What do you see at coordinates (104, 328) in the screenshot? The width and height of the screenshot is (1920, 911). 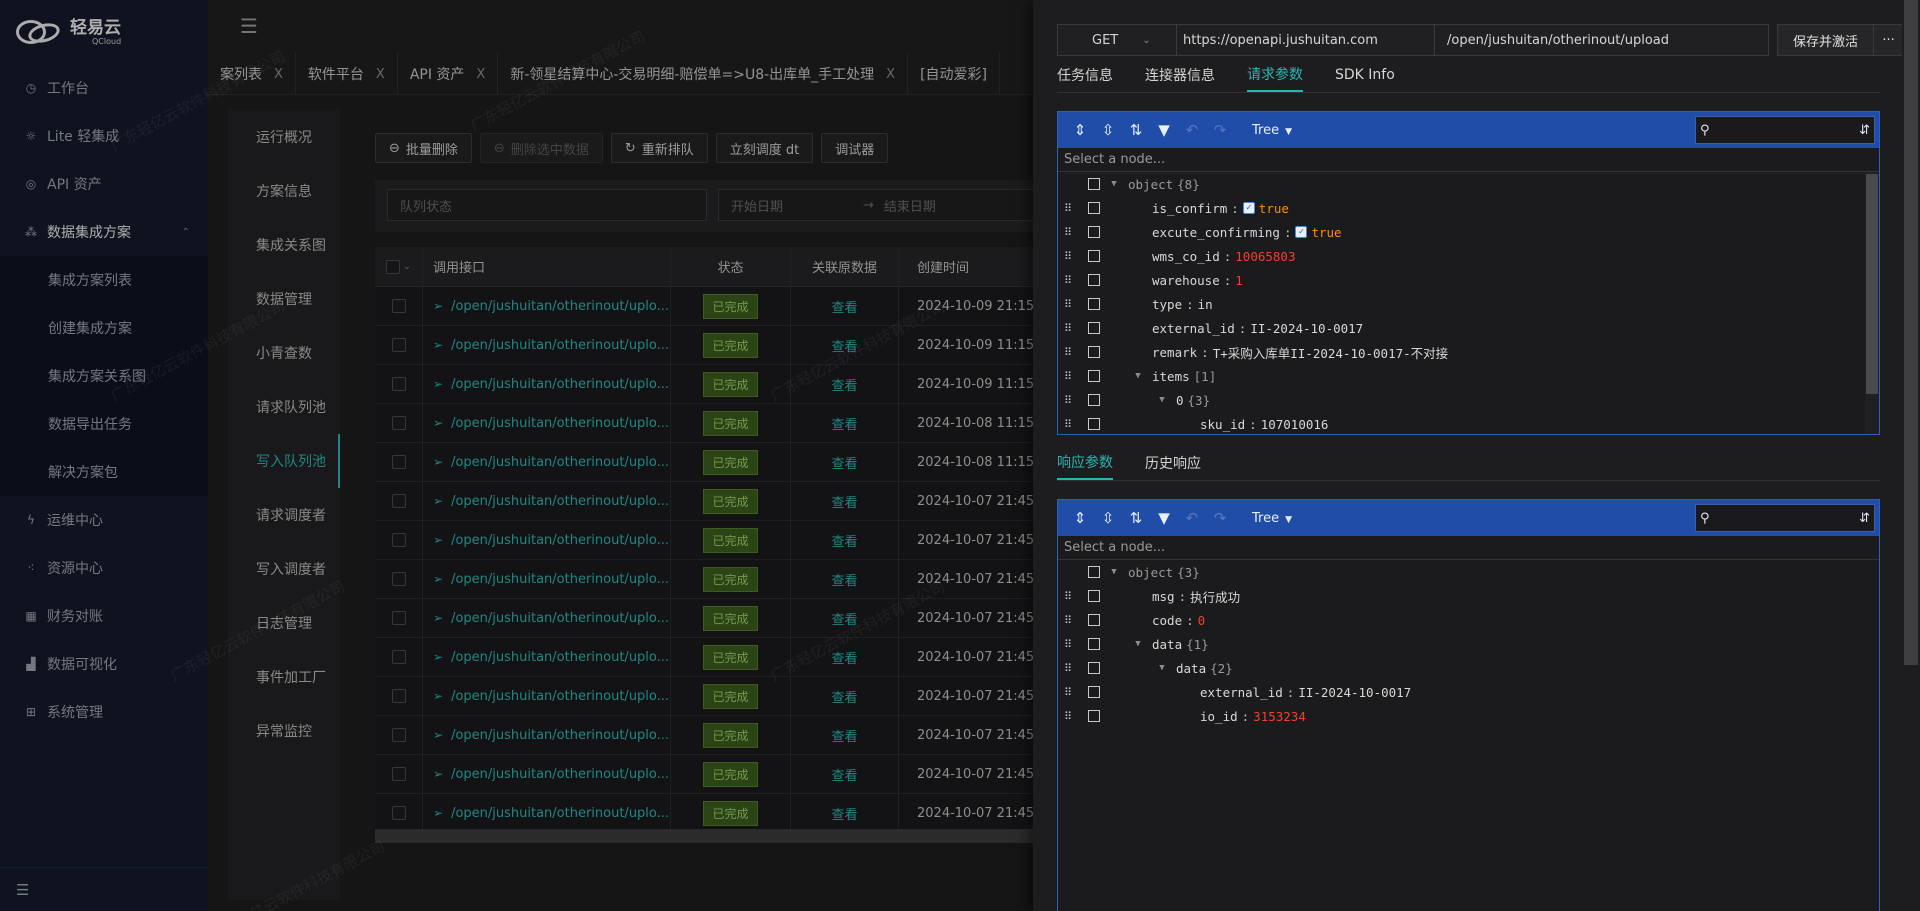 I see `sidebar-subitem-create: 创建集成方案` at bounding box center [104, 328].